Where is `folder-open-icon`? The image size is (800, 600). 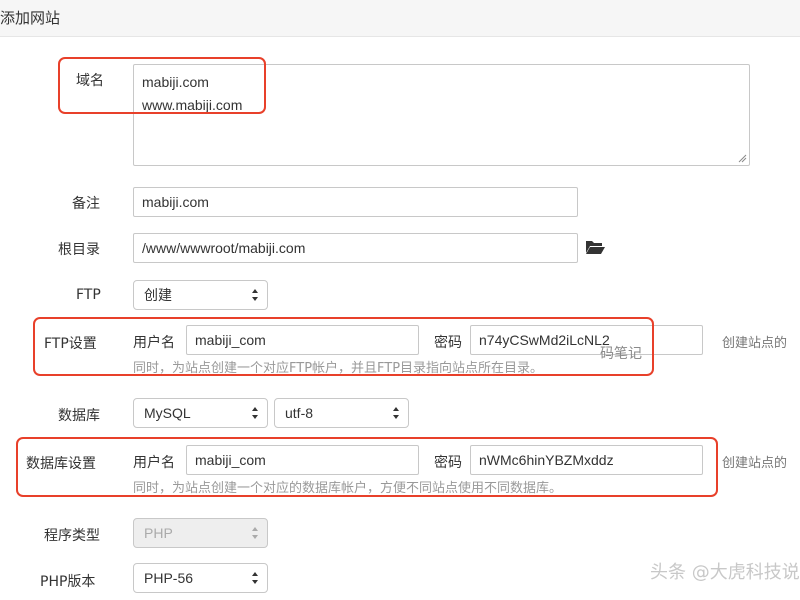
folder-open-icon is located at coordinates (595, 247).